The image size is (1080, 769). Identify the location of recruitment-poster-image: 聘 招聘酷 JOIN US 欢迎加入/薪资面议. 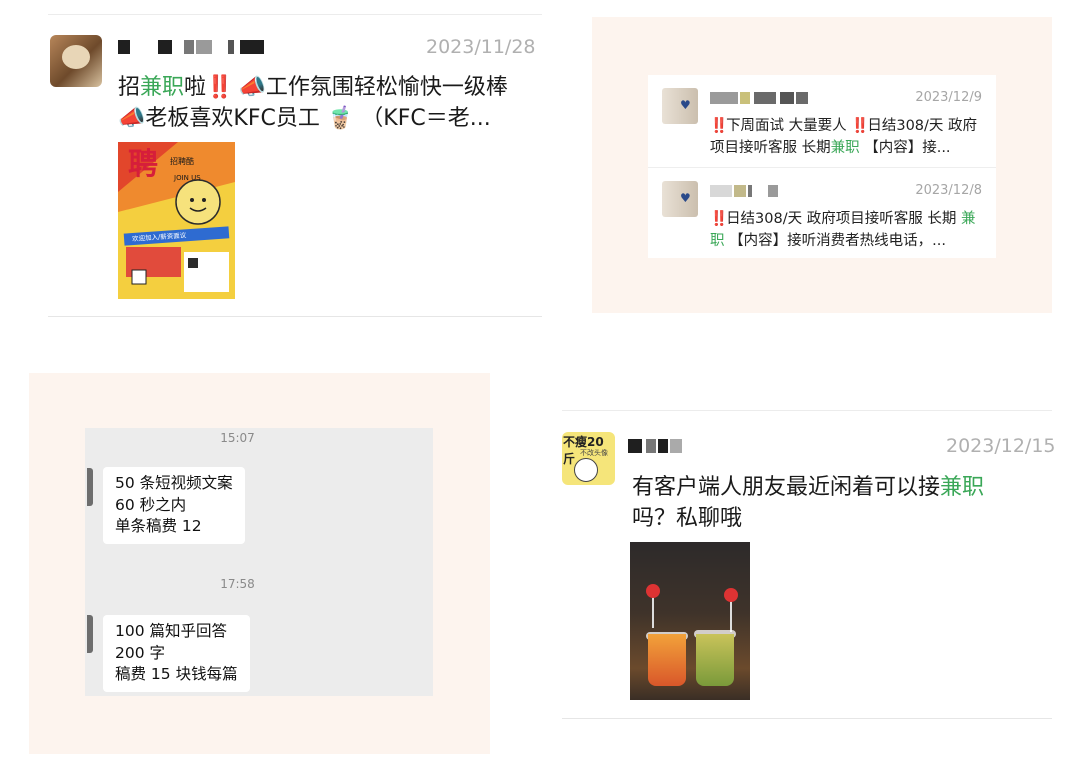
(176, 220).